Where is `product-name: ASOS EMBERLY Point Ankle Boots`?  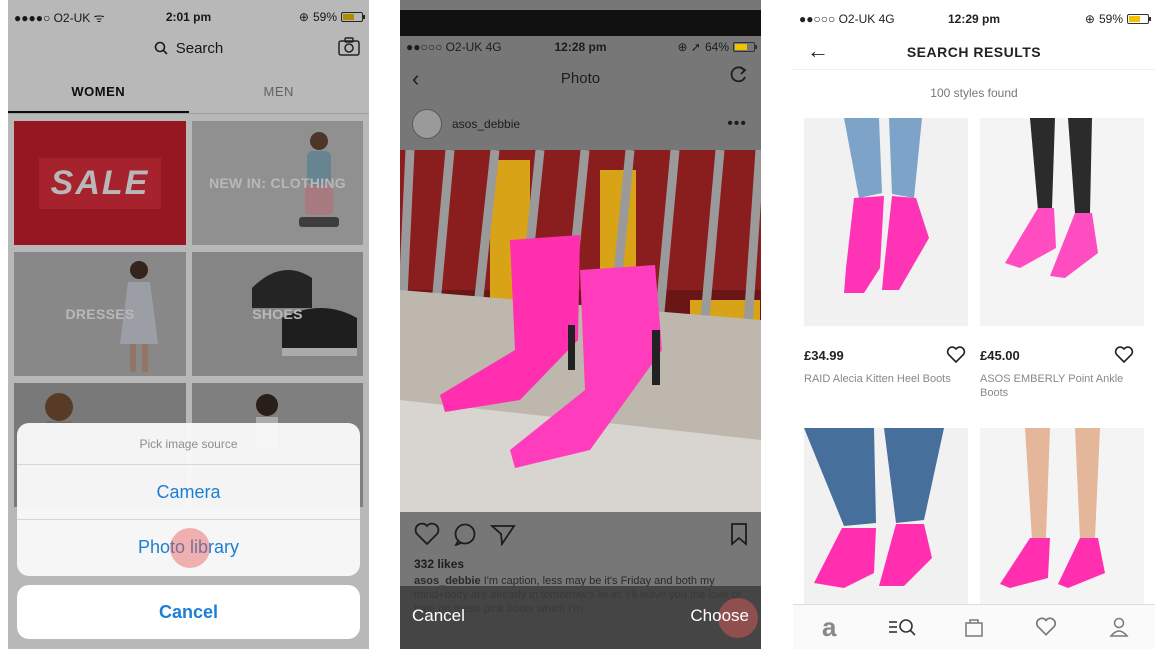 product-name: ASOS EMBERLY Point Ankle Boots is located at coordinates (1052, 386).